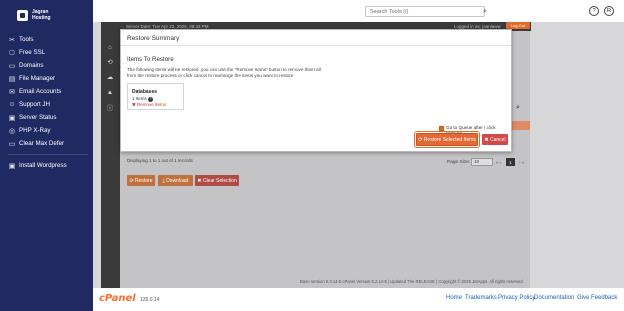 The height and width of the screenshot is (311, 624). Describe the element at coordinates (134, 104) in the screenshot. I see `remove-icon: ✖` at that location.